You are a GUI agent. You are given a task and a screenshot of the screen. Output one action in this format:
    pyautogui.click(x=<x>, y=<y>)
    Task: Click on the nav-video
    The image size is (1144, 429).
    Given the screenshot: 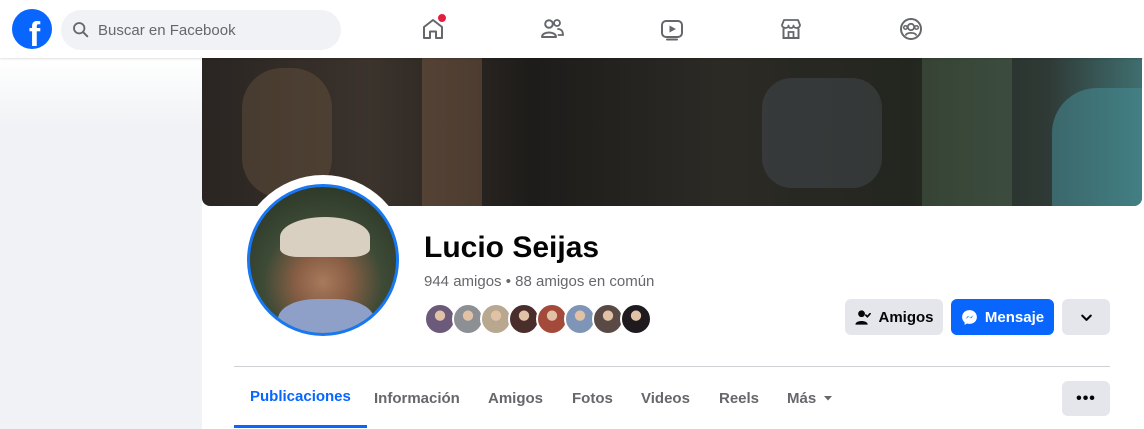 What is the action you would take?
    pyautogui.click(x=672, y=29)
    